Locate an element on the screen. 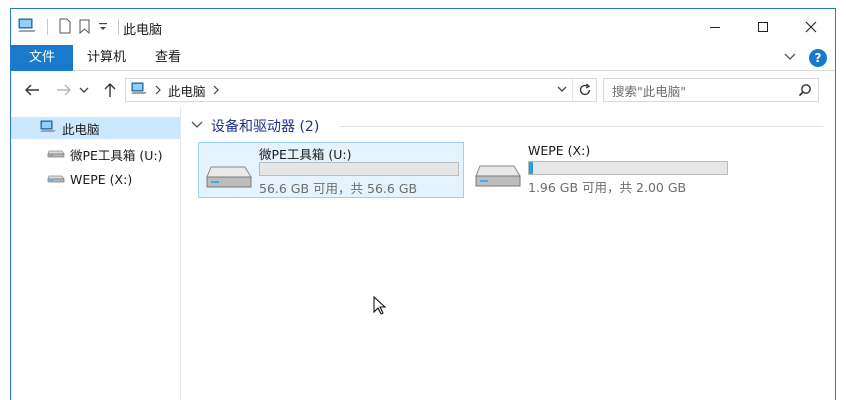 The height and width of the screenshot is (400, 846). search-box: 搜索"此电脑" is located at coordinates (711, 90).